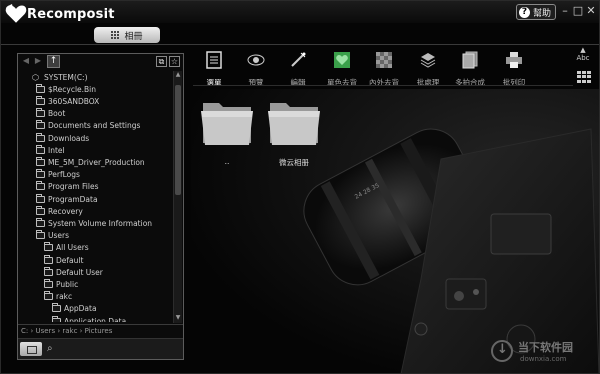 The height and width of the screenshot is (374, 600). I want to click on tree-item: Public, so click(61, 284).